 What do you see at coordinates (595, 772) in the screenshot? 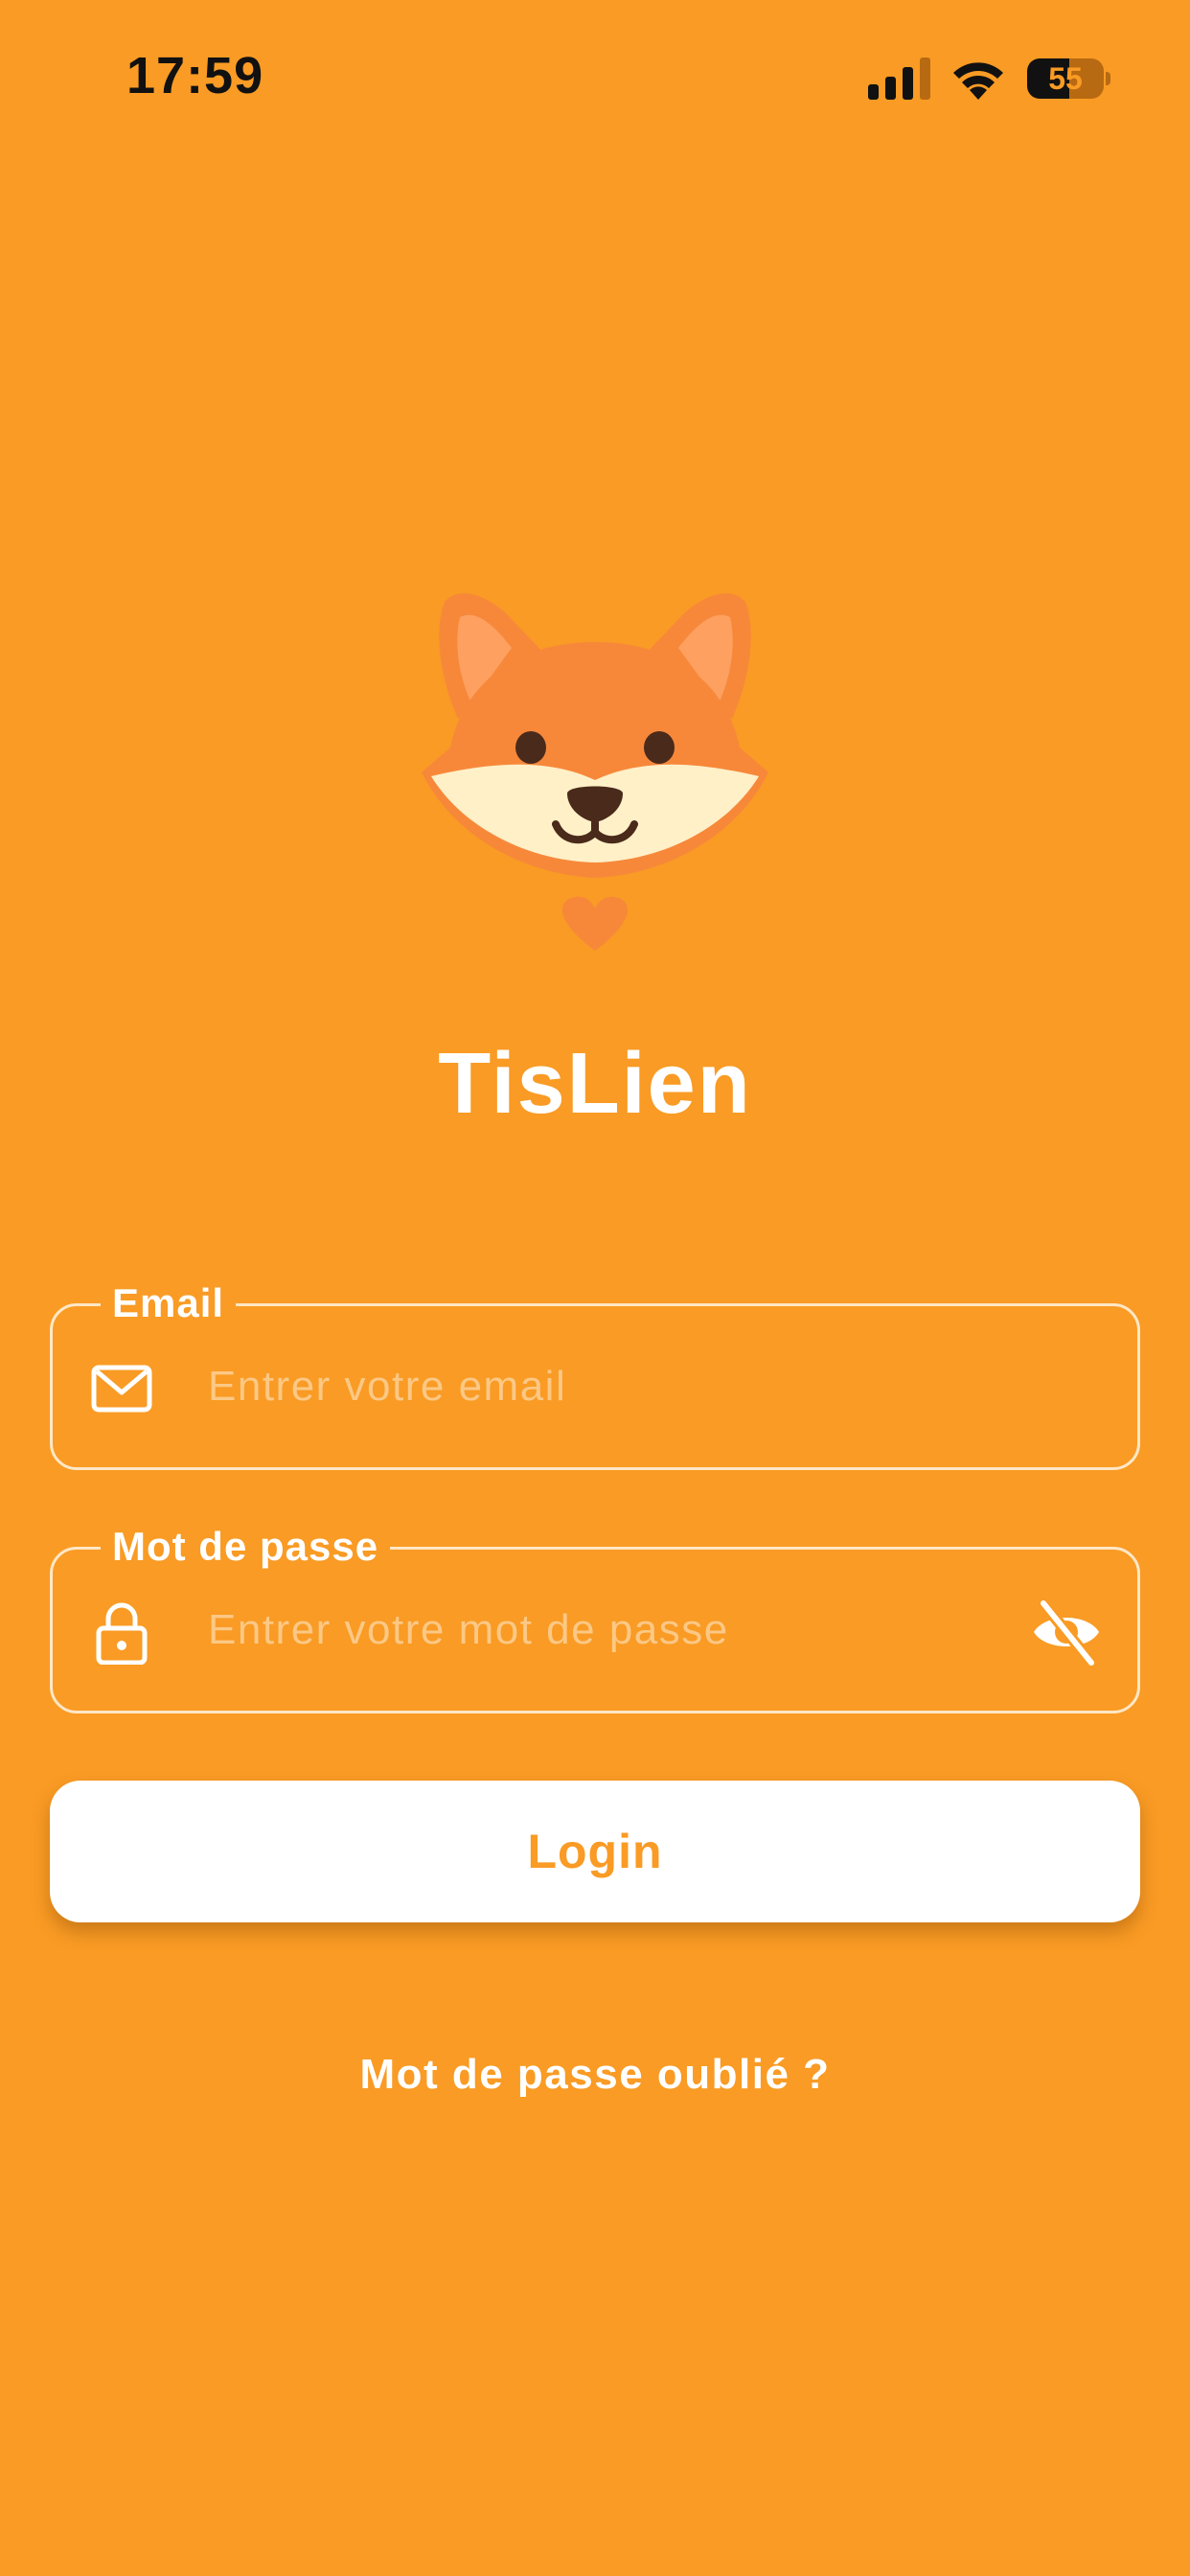
I see `fox-logo-icon` at bounding box center [595, 772].